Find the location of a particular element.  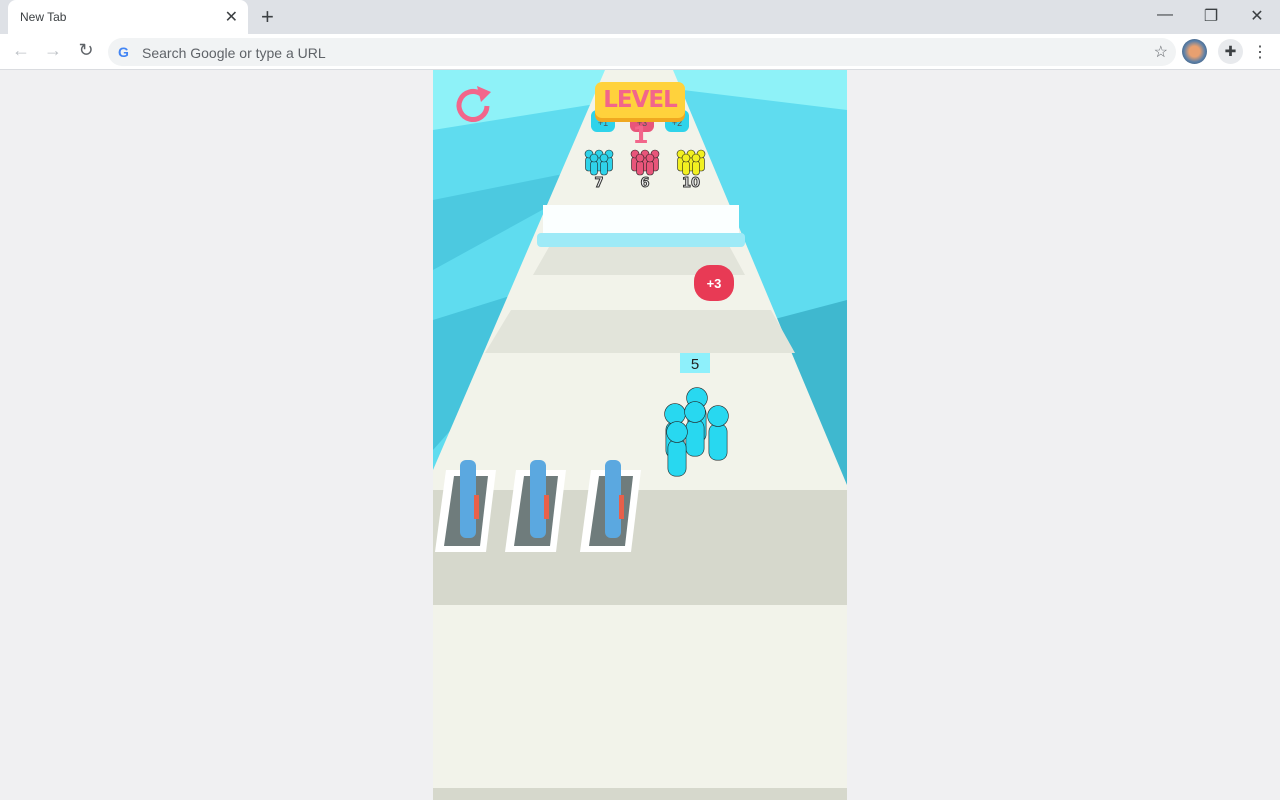

crowd-count: 7 is located at coordinates (598, 183).